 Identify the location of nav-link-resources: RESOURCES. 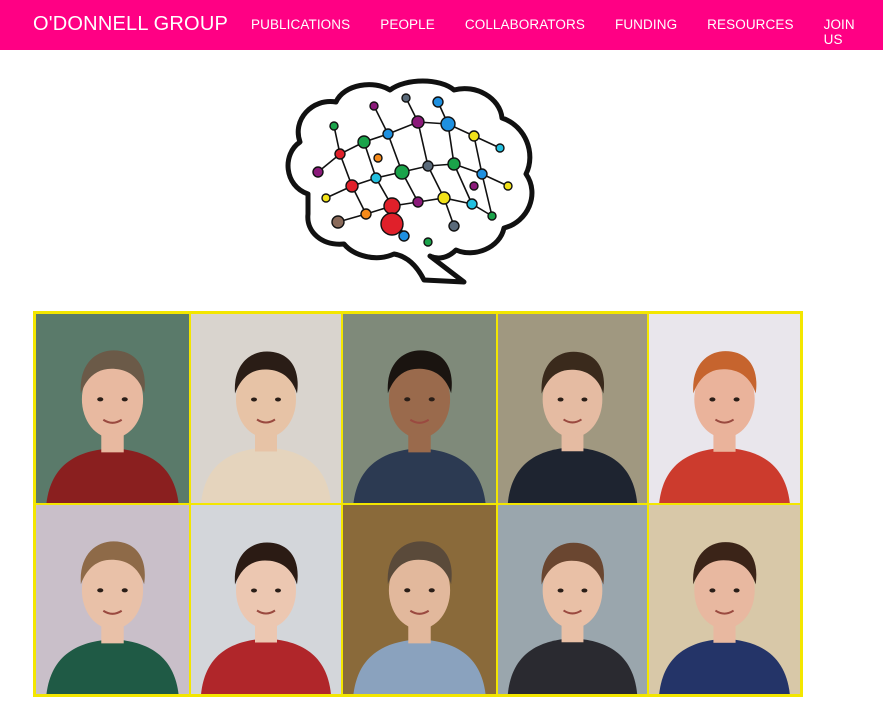
(750, 32).